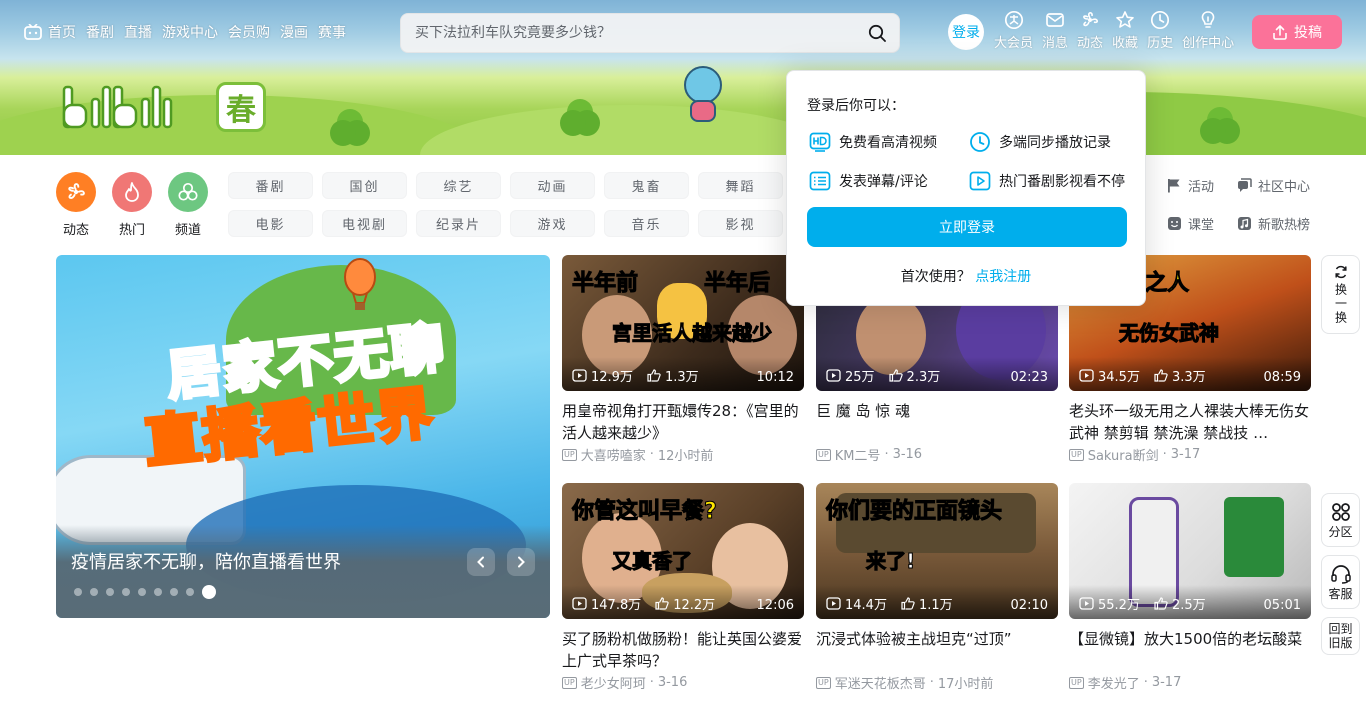  I want to click on video-stats: 14.4万 1.1万 02:10, so click(937, 602).